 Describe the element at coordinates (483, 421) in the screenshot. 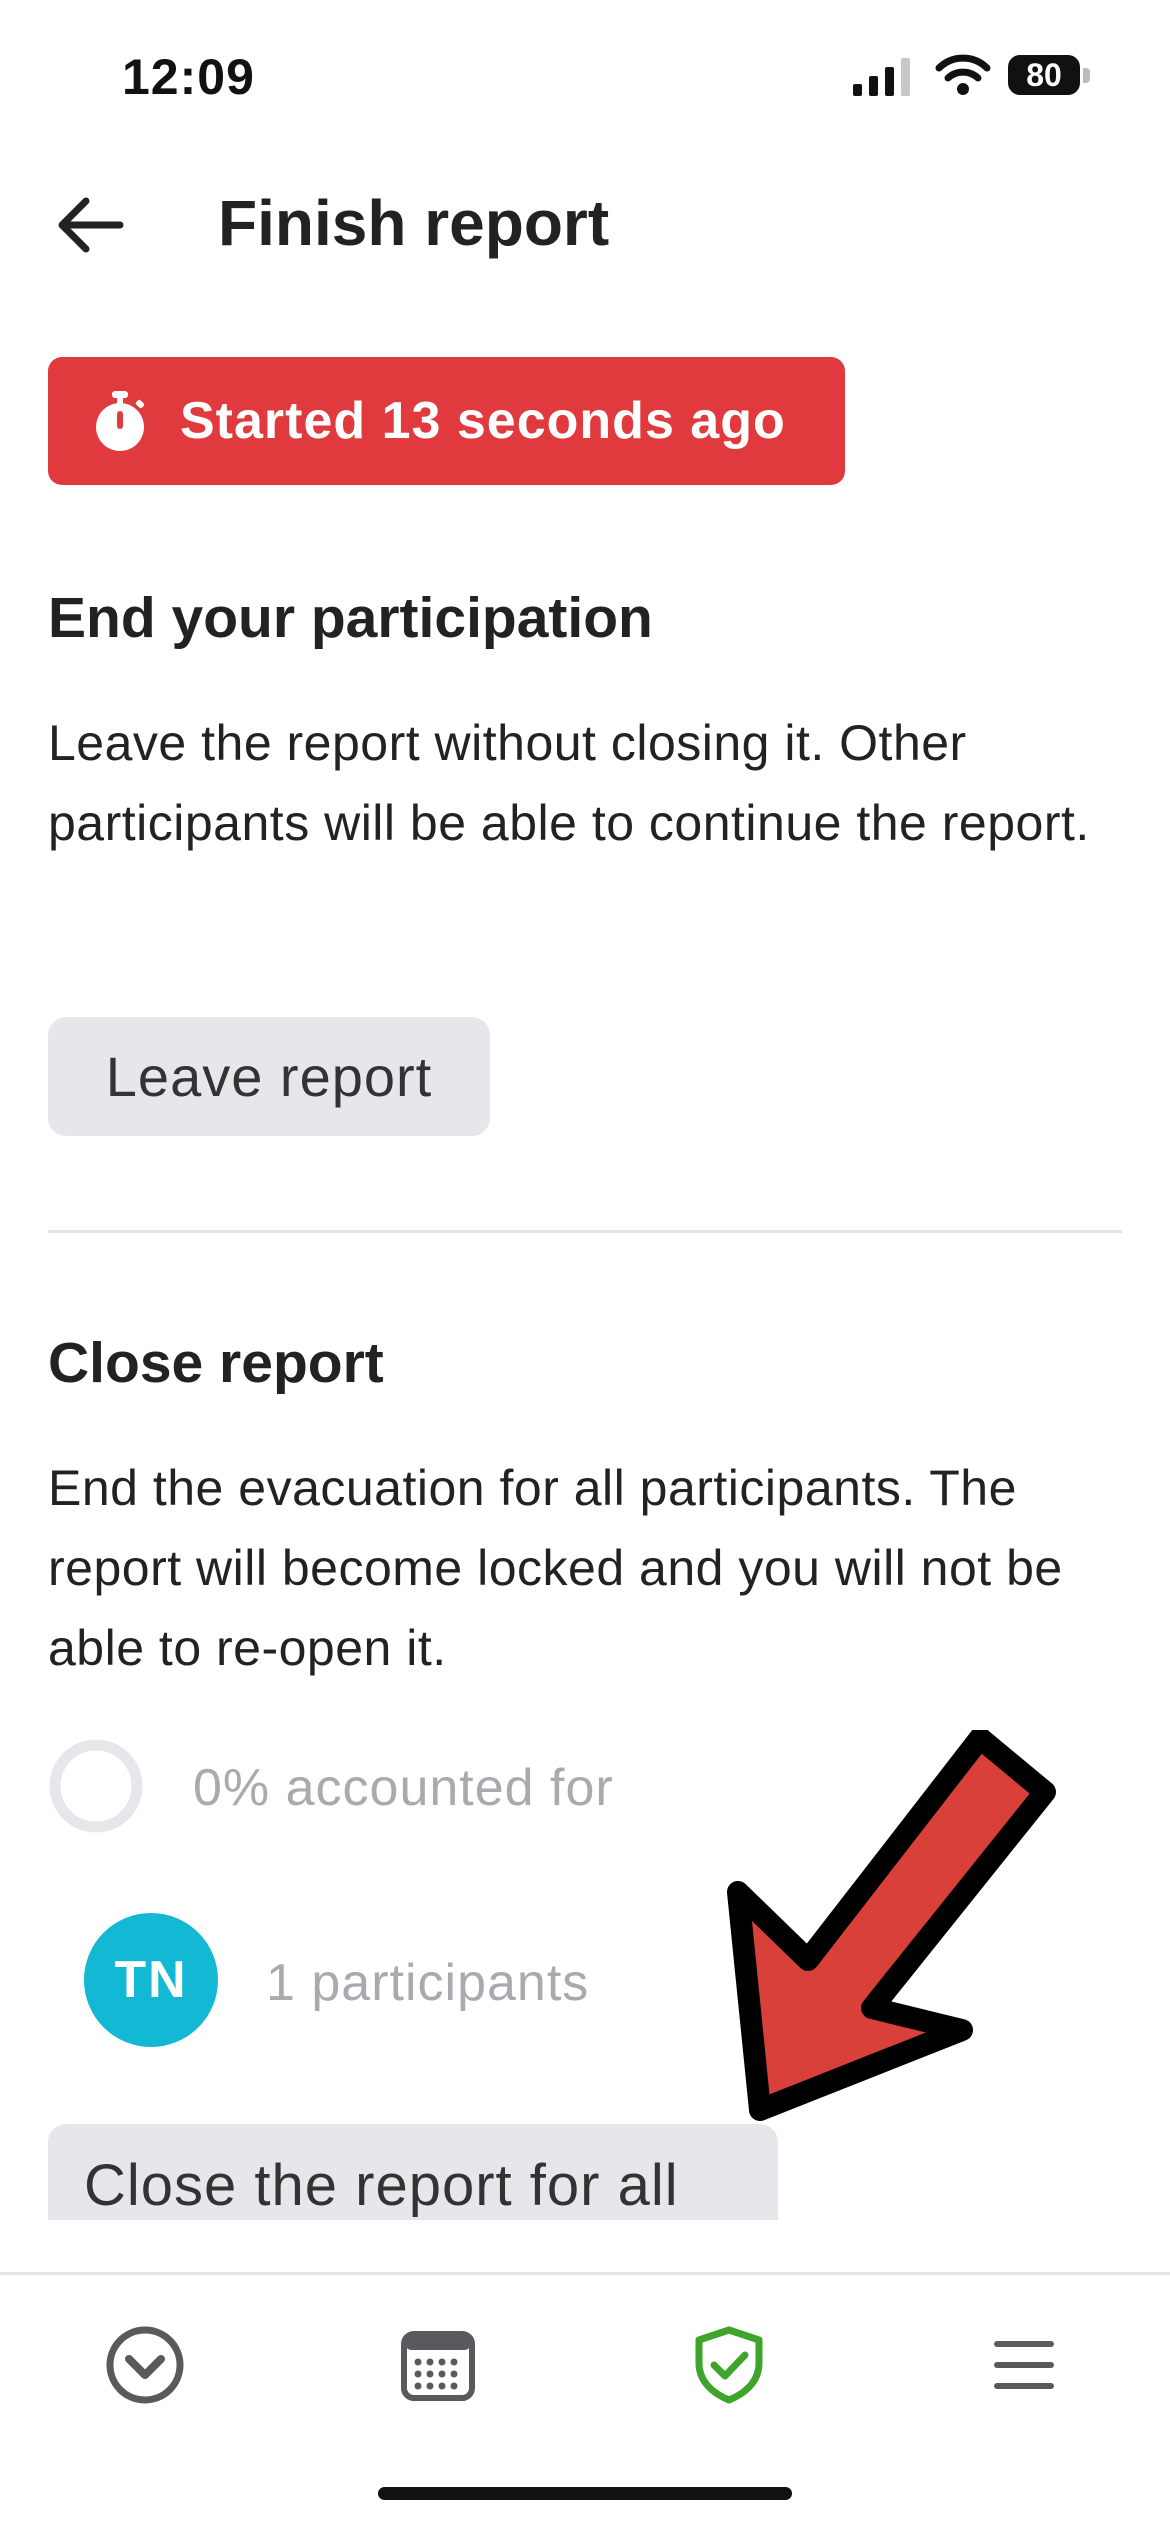

I see `timer-text: Started 13 seconds ago` at that location.